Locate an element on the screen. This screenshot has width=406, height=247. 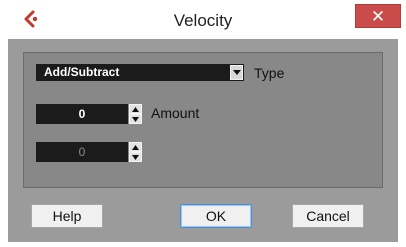
secondary-stepper is located at coordinates (135, 152).